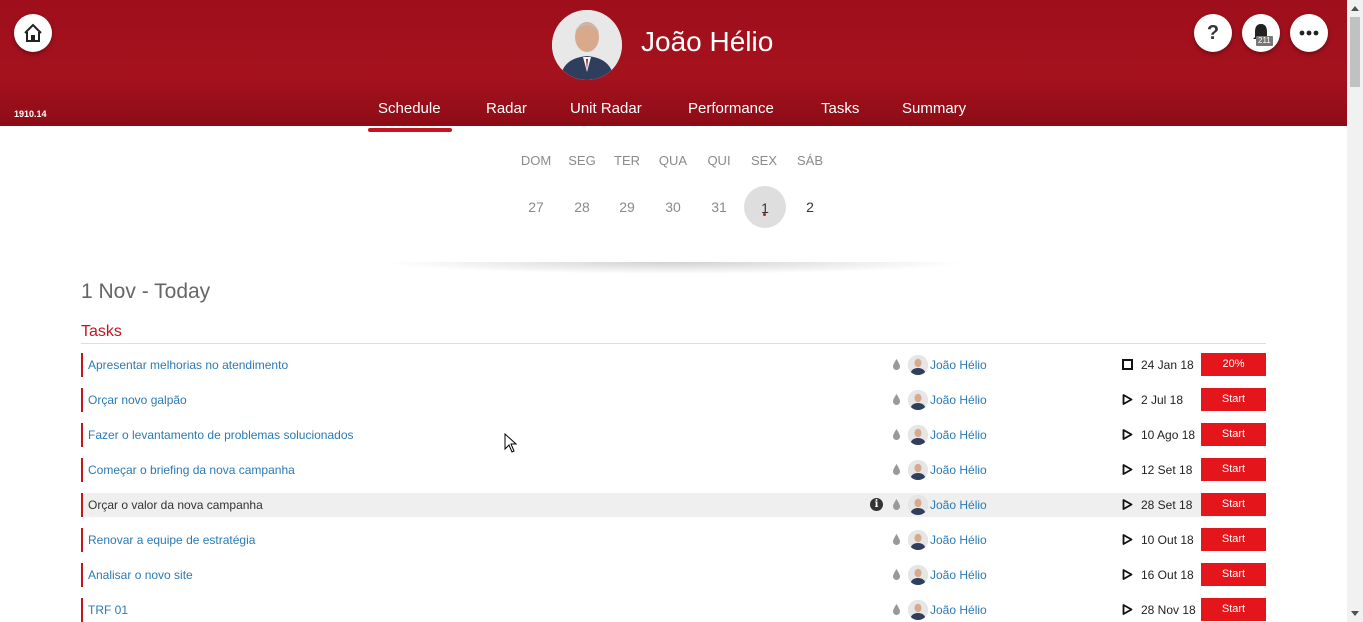  What do you see at coordinates (1233, 364) in the screenshot?
I see `progress-button: 20%` at bounding box center [1233, 364].